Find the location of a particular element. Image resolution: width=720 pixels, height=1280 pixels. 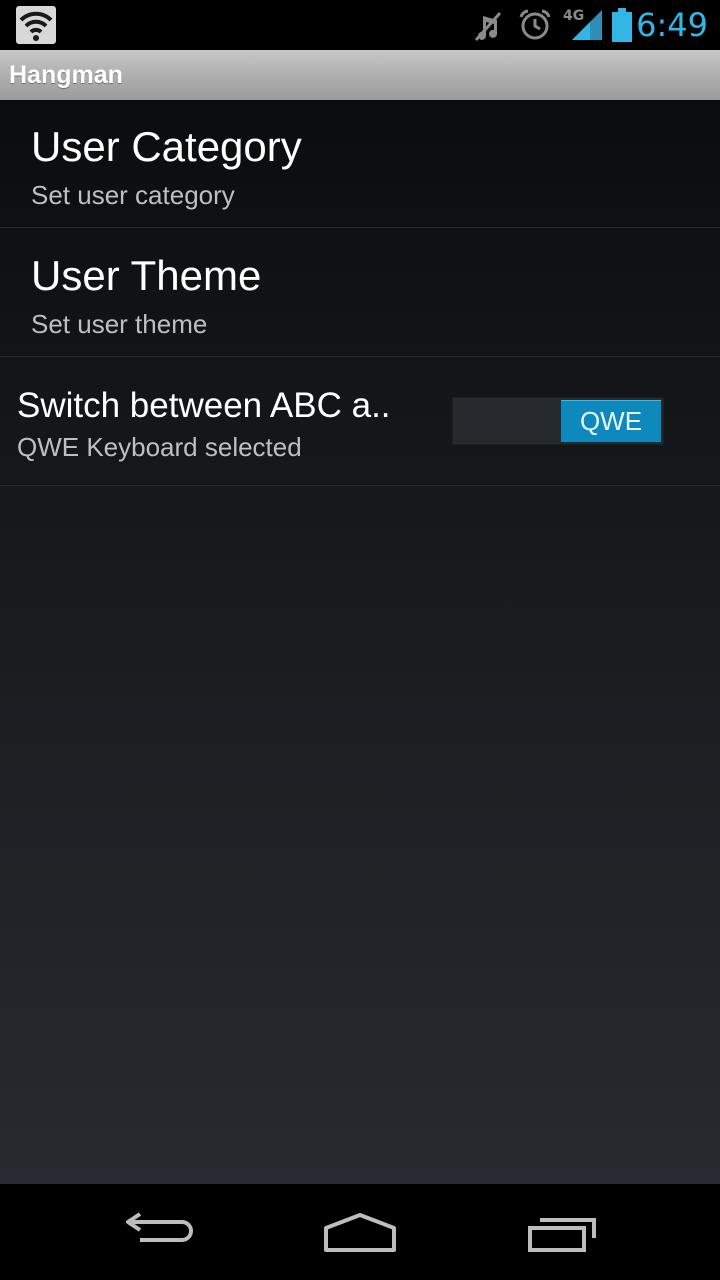

toggle-thumb: QWE is located at coordinates (611, 421).